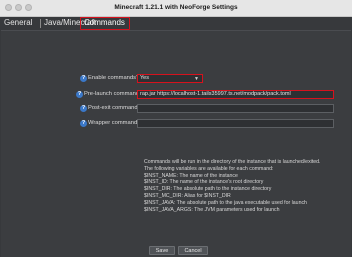  I want to click on tab-bar: General Java/Minecraft Commands, so click(176, 23).